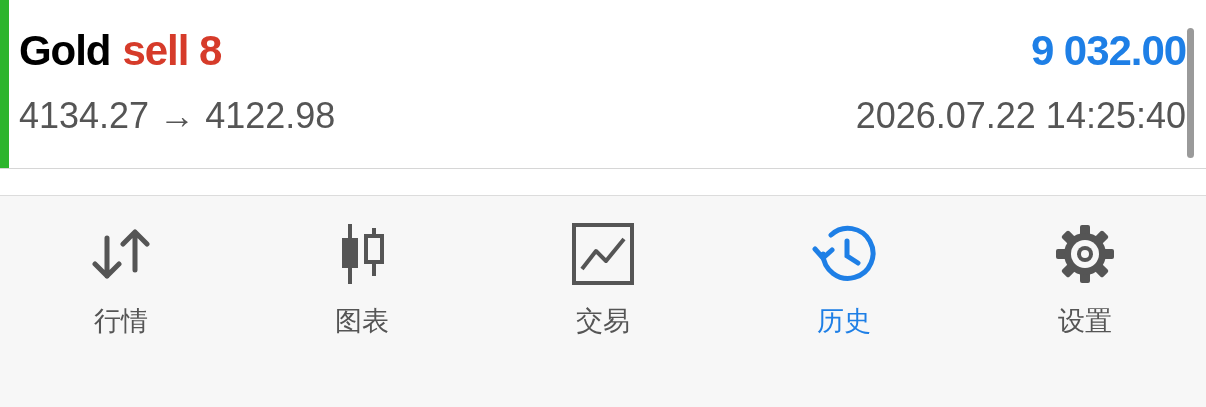 Image resolution: width=1206 pixels, height=407 pixels. What do you see at coordinates (1020, 116) in the screenshot?
I see `time-text: 2026.07.22 14:25:40` at bounding box center [1020, 116].